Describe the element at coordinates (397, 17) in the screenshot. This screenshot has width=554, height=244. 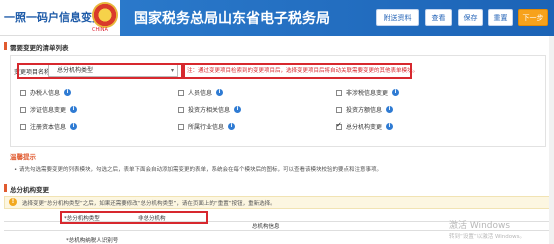
I see `attachments-button: 附送资料` at that location.